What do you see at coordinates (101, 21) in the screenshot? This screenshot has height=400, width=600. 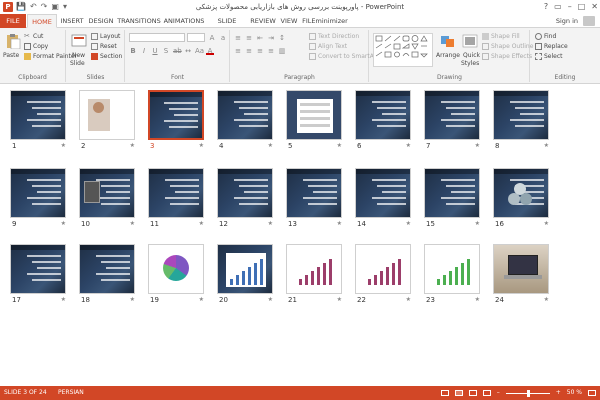 I see `tab-design: DESIGN` at bounding box center [101, 21].